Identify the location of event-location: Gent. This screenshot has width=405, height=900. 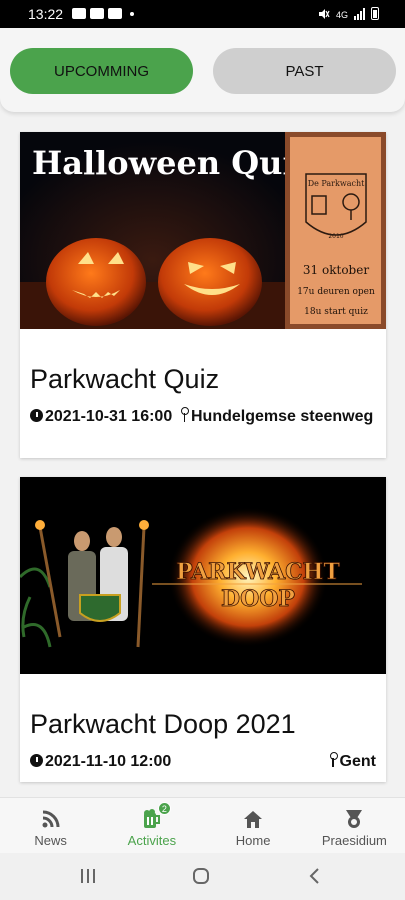
(352, 762).